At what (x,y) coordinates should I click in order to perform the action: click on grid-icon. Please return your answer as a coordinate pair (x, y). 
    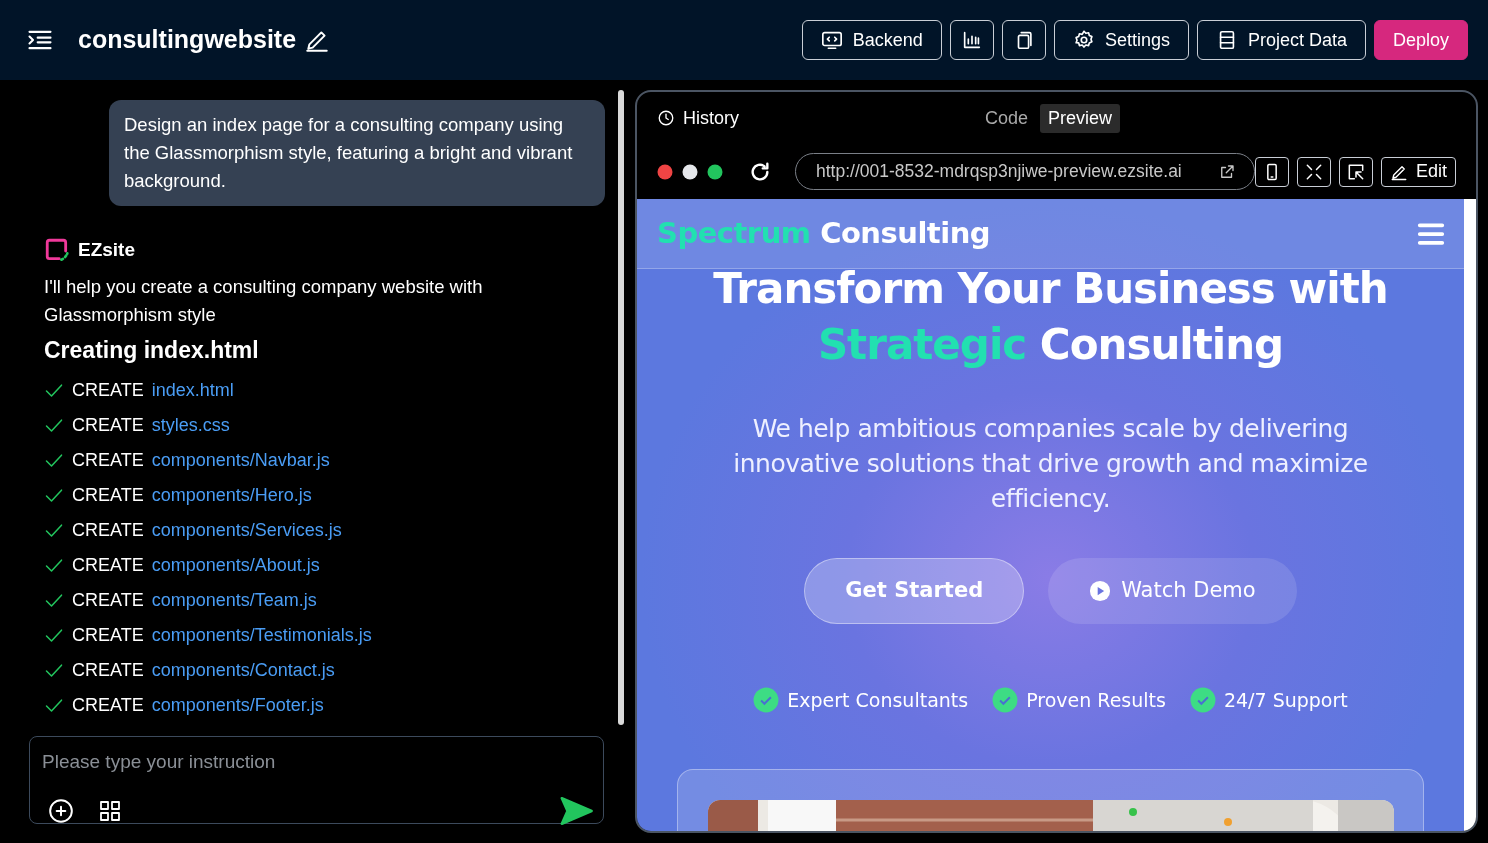
    Looking at the image, I should click on (110, 810).